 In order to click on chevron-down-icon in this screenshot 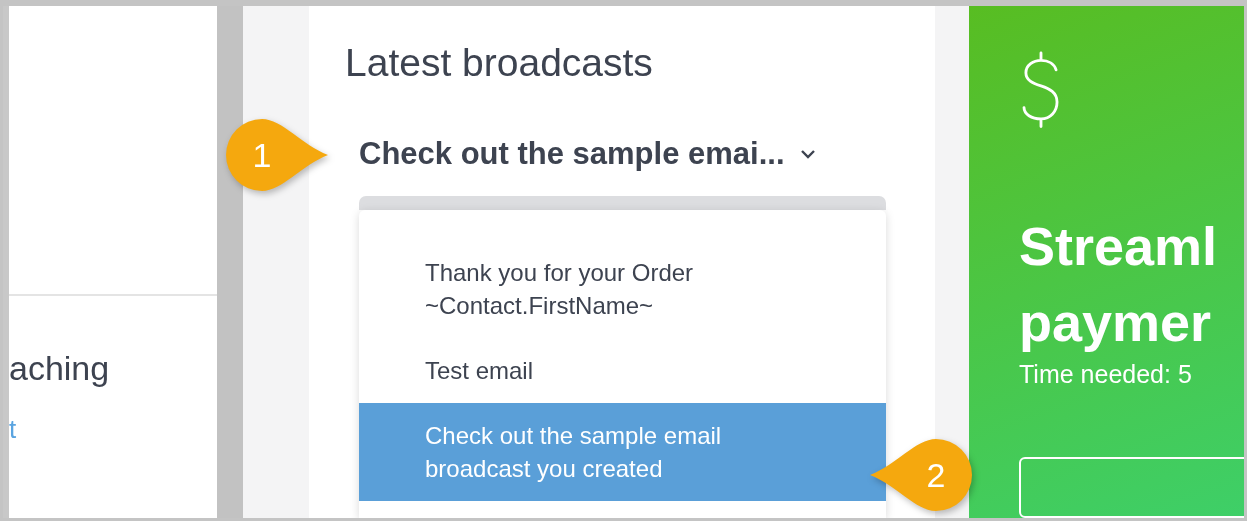, I will do `click(807, 154)`.